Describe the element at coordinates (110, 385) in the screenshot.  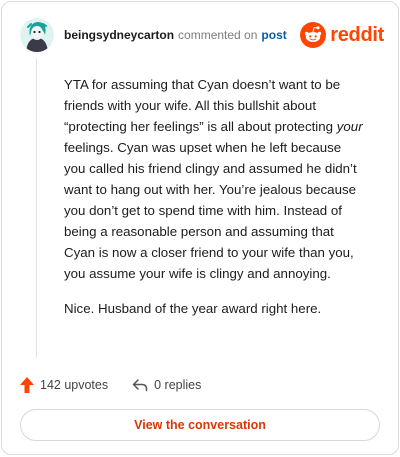
I see `comment-actions: 142 upvotes 0 replies` at that location.